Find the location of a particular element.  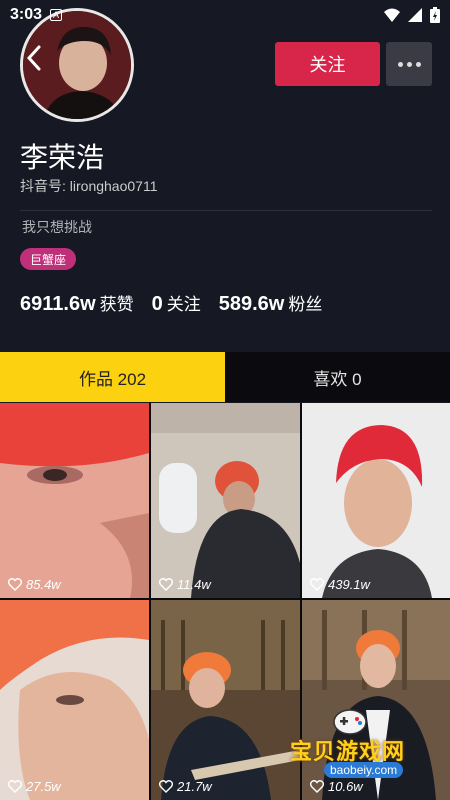

tab-likes: 喜欢 0 is located at coordinates (337, 377).